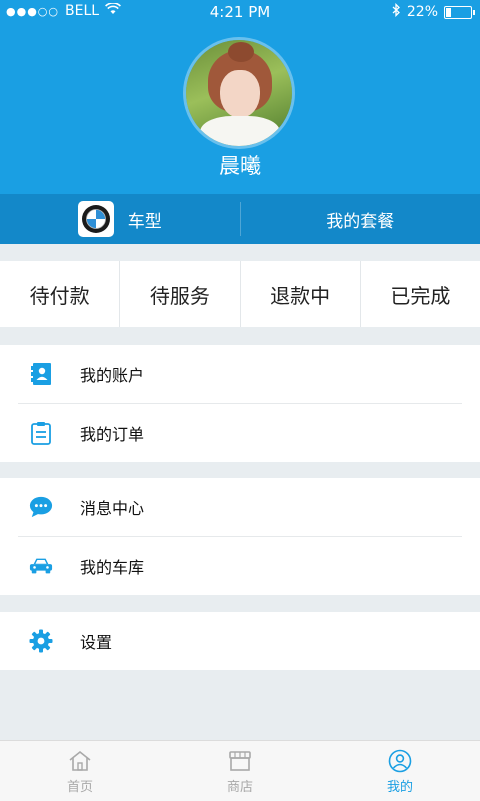 Image resolution: width=480 pixels, height=801 pixels. I want to click on menu-item-garage: 我的车库, so click(240, 566).